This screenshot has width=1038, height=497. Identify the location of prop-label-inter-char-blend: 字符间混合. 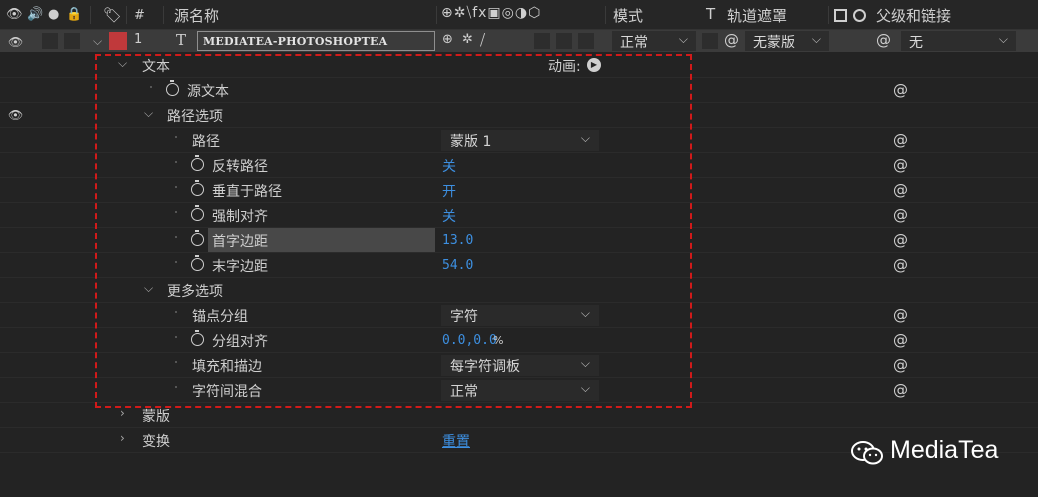
(227, 392).